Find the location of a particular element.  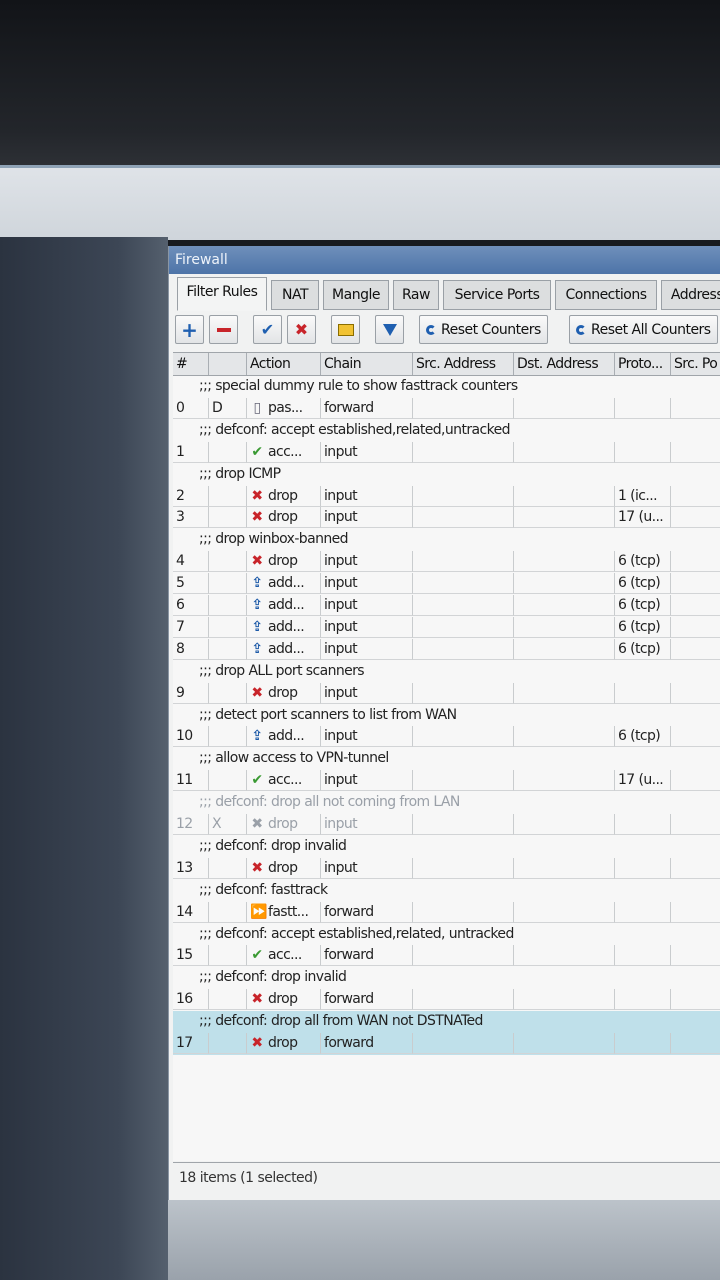

remove-button is located at coordinates (223, 329).